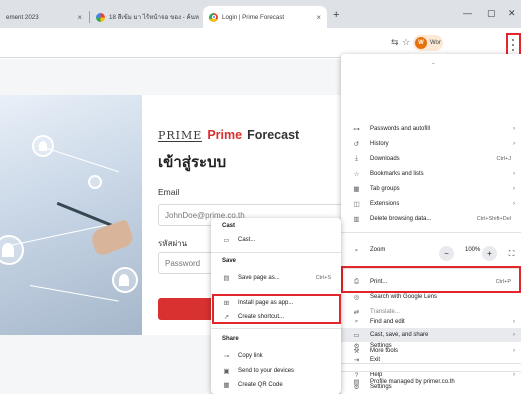 The width and height of the screenshot is (521, 394). Describe the element at coordinates (183, 263) in the screenshot. I see `password-placeholder: Password` at that location.